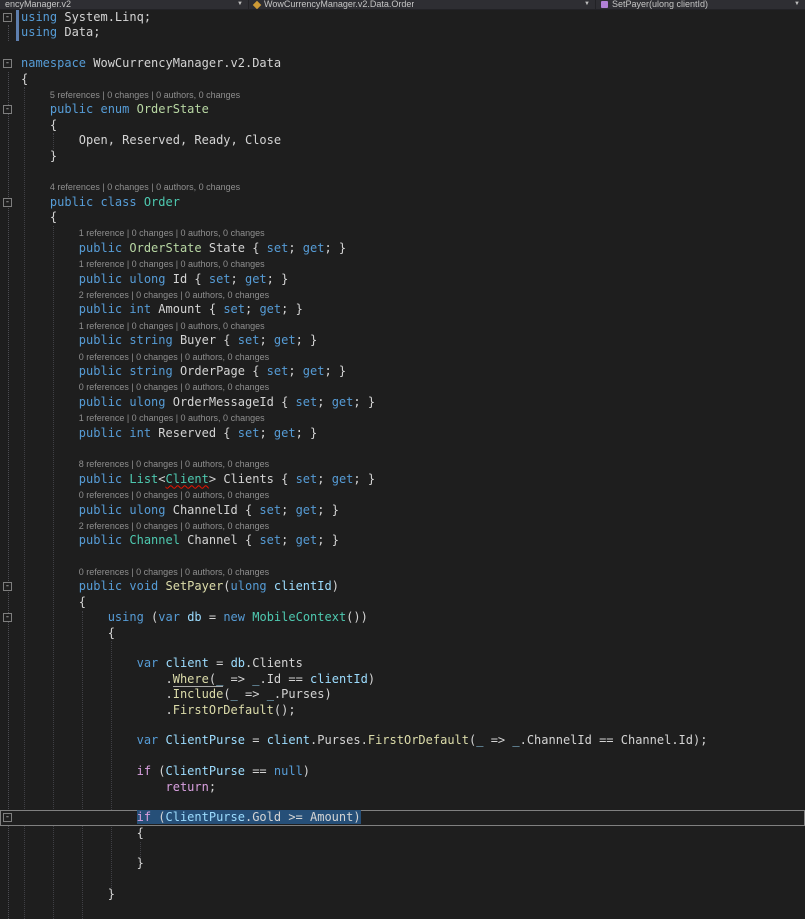  What do you see at coordinates (198, 432) in the screenshot?
I see `code-line: public int Reserved { set; get; }` at bounding box center [198, 432].